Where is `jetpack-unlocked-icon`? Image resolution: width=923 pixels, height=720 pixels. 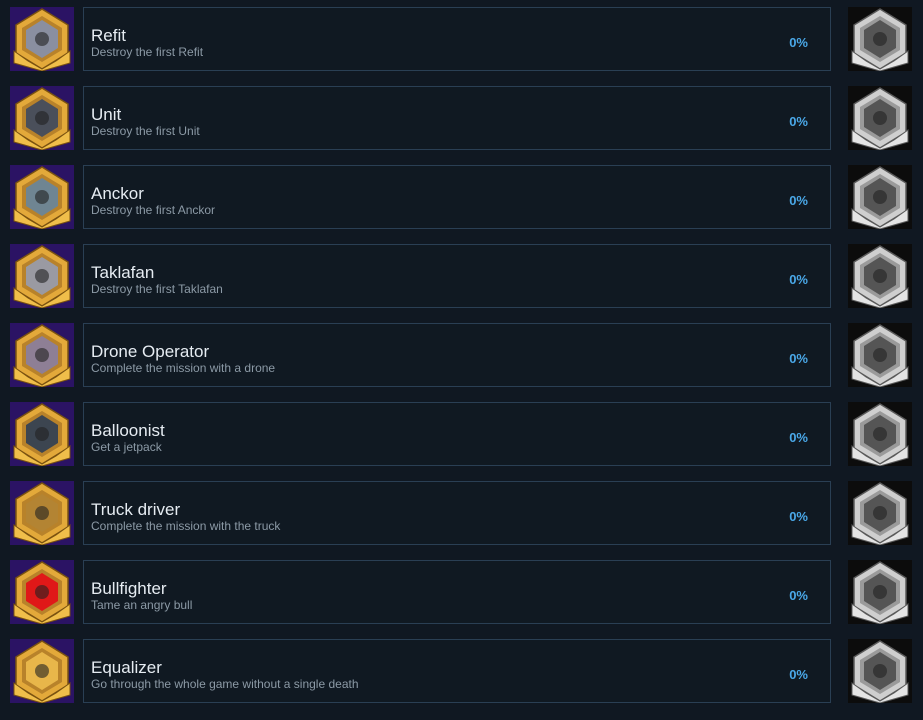
jetpack-unlocked-icon is located at coordinates (42, 434).